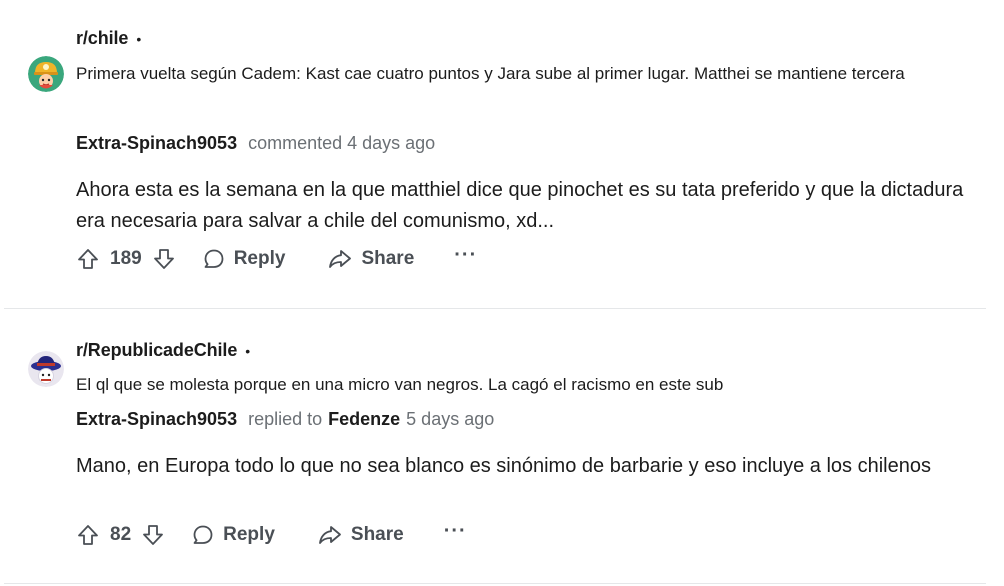  I want to click on vote-score: 82, so click(121, 534).